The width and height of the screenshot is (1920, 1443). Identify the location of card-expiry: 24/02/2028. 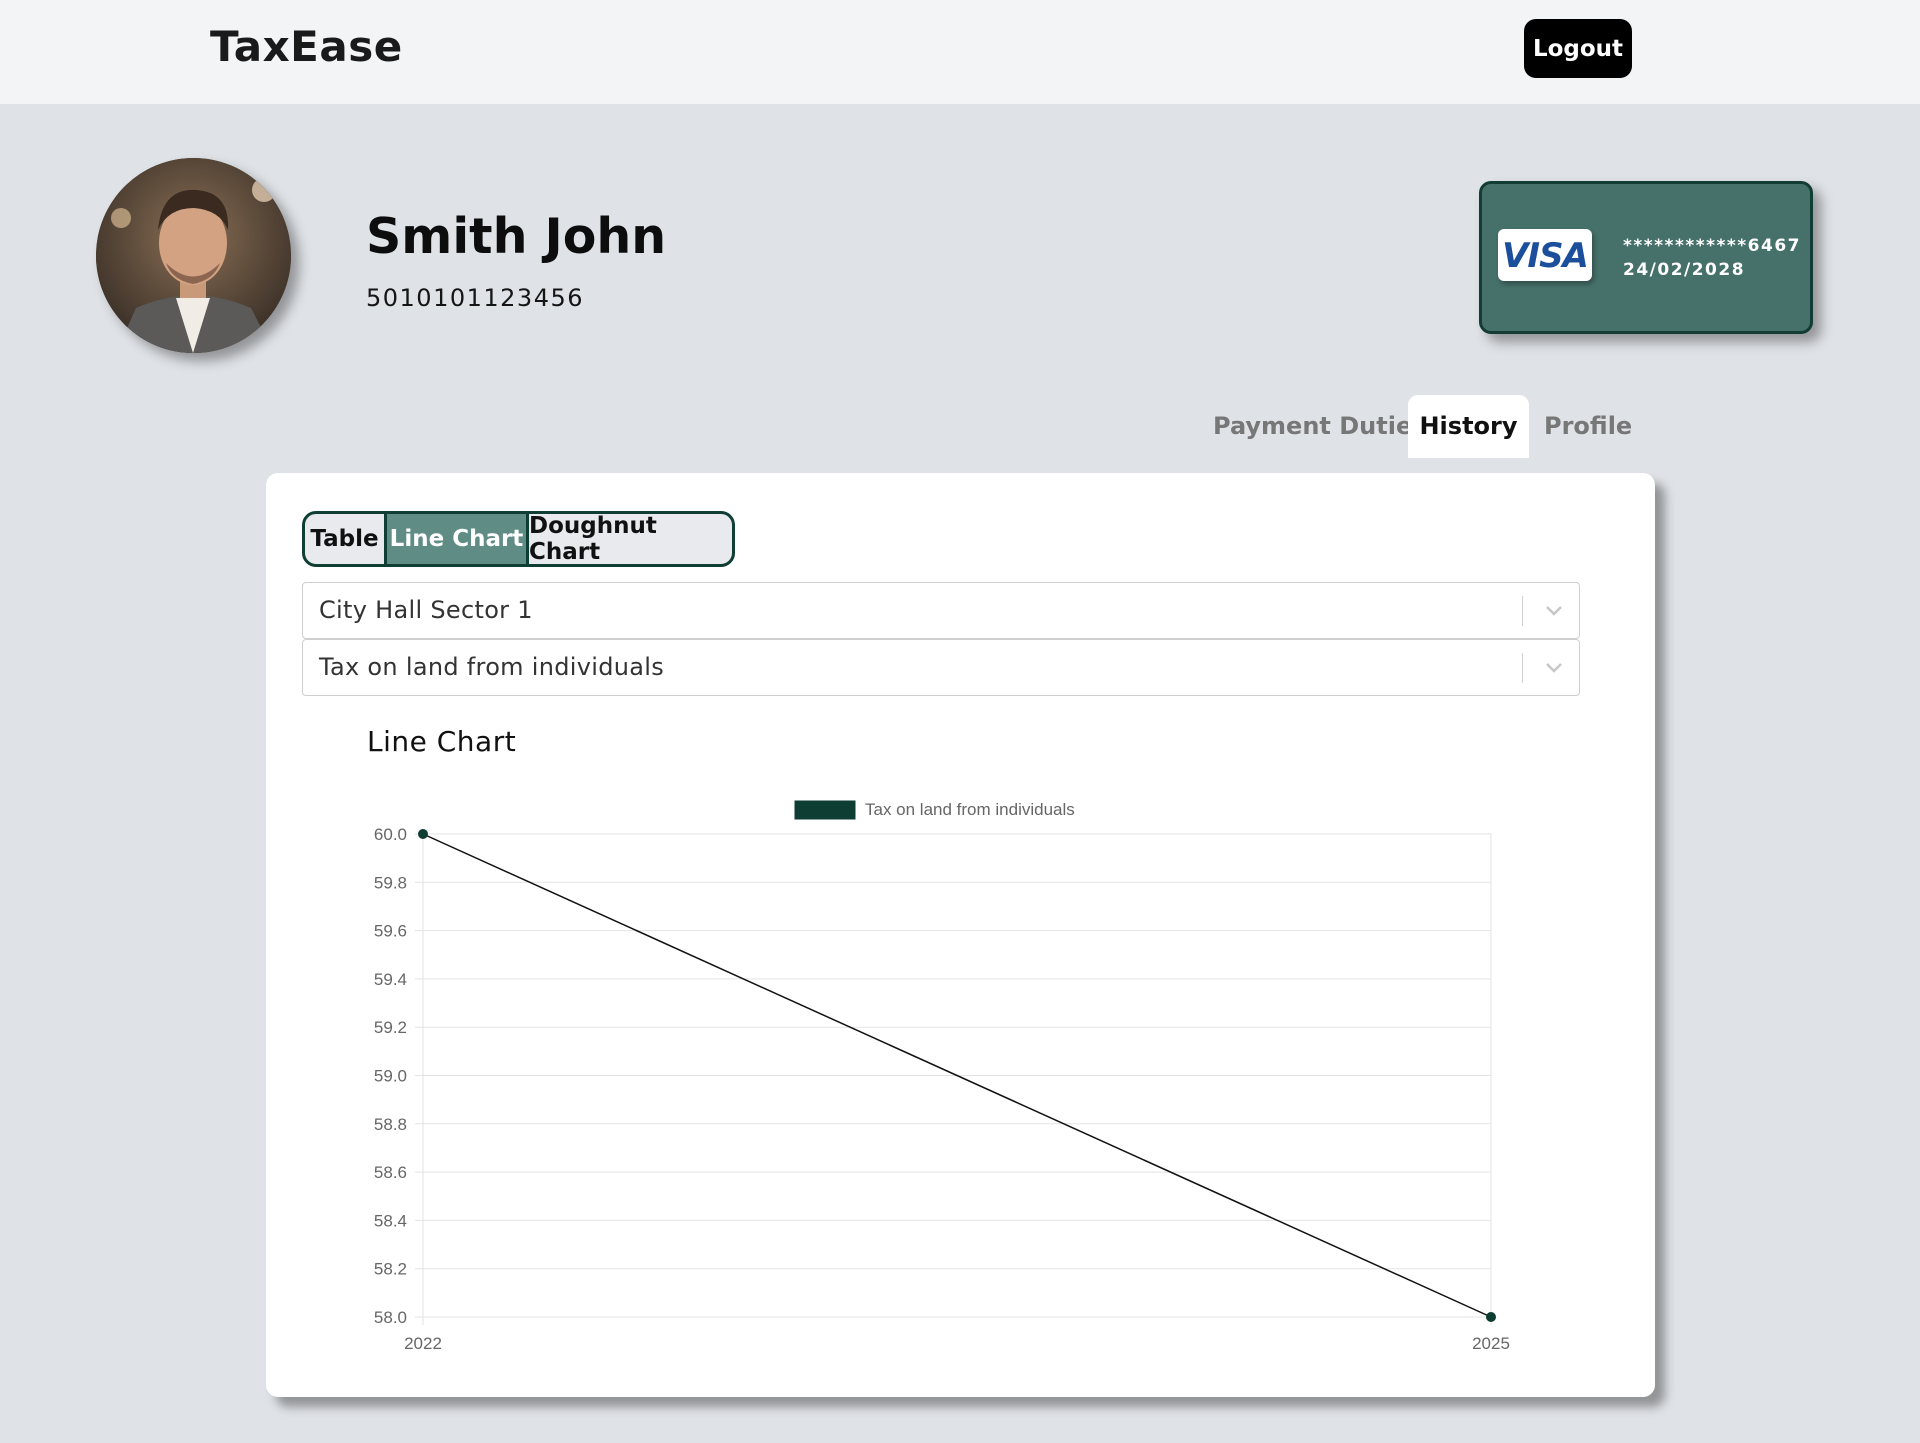
(1684, 270).